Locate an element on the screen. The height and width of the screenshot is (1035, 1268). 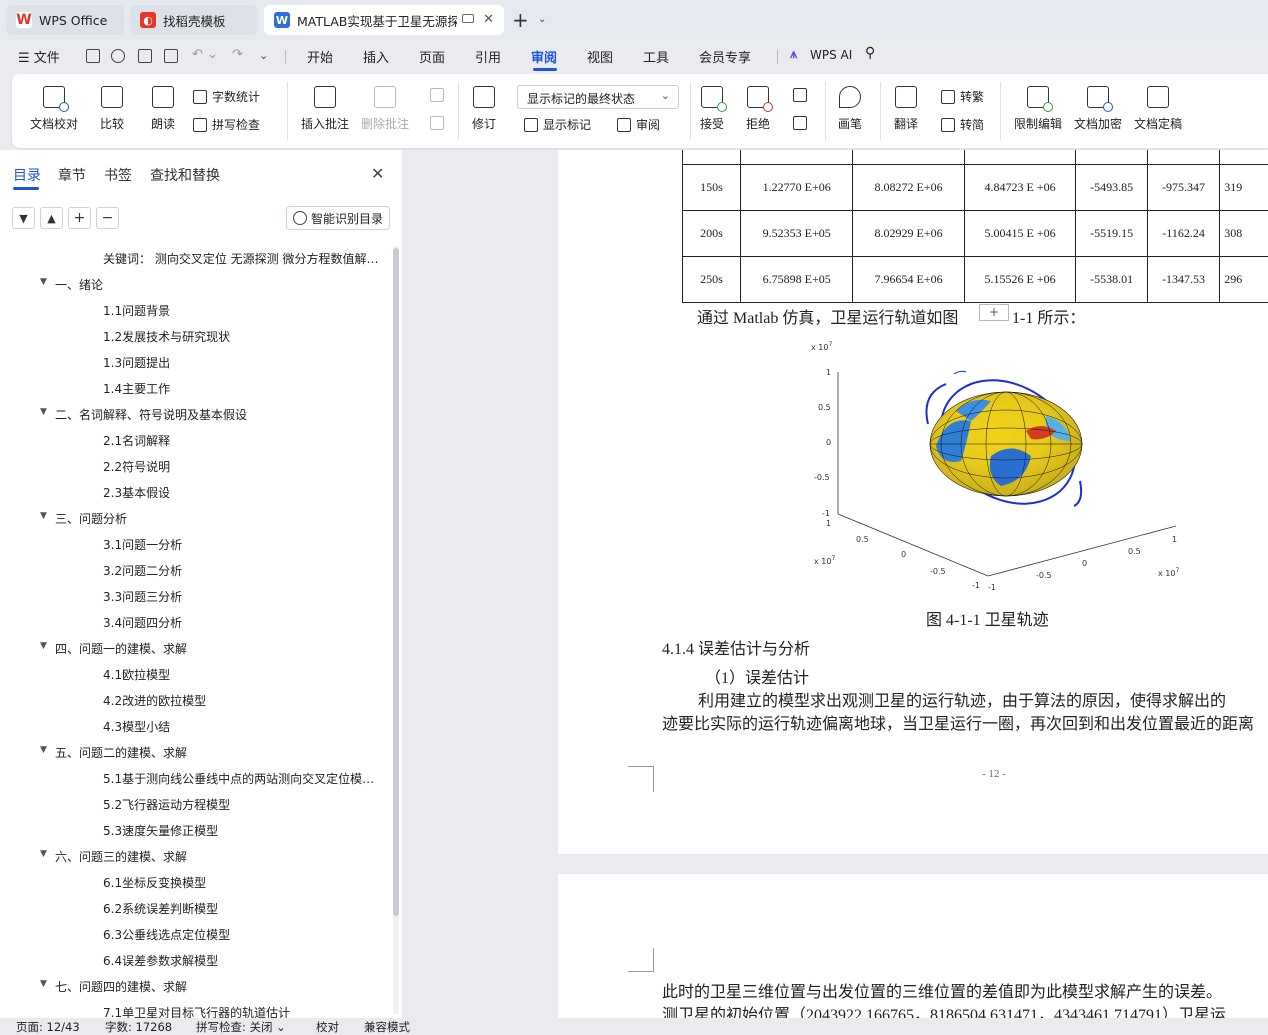
share-icon is located at coordinates (118, 56).